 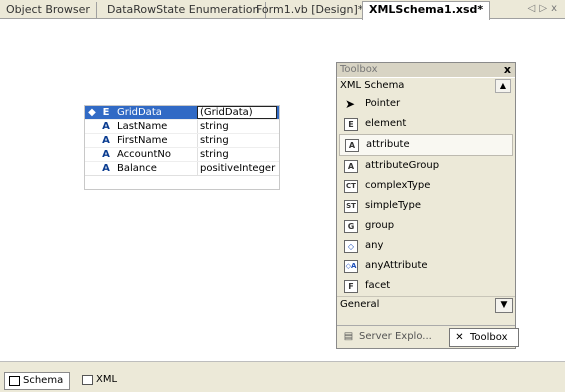 I want to click on schema-header-row: ◆ E GridData (GridData), so click(x=182, y=112).